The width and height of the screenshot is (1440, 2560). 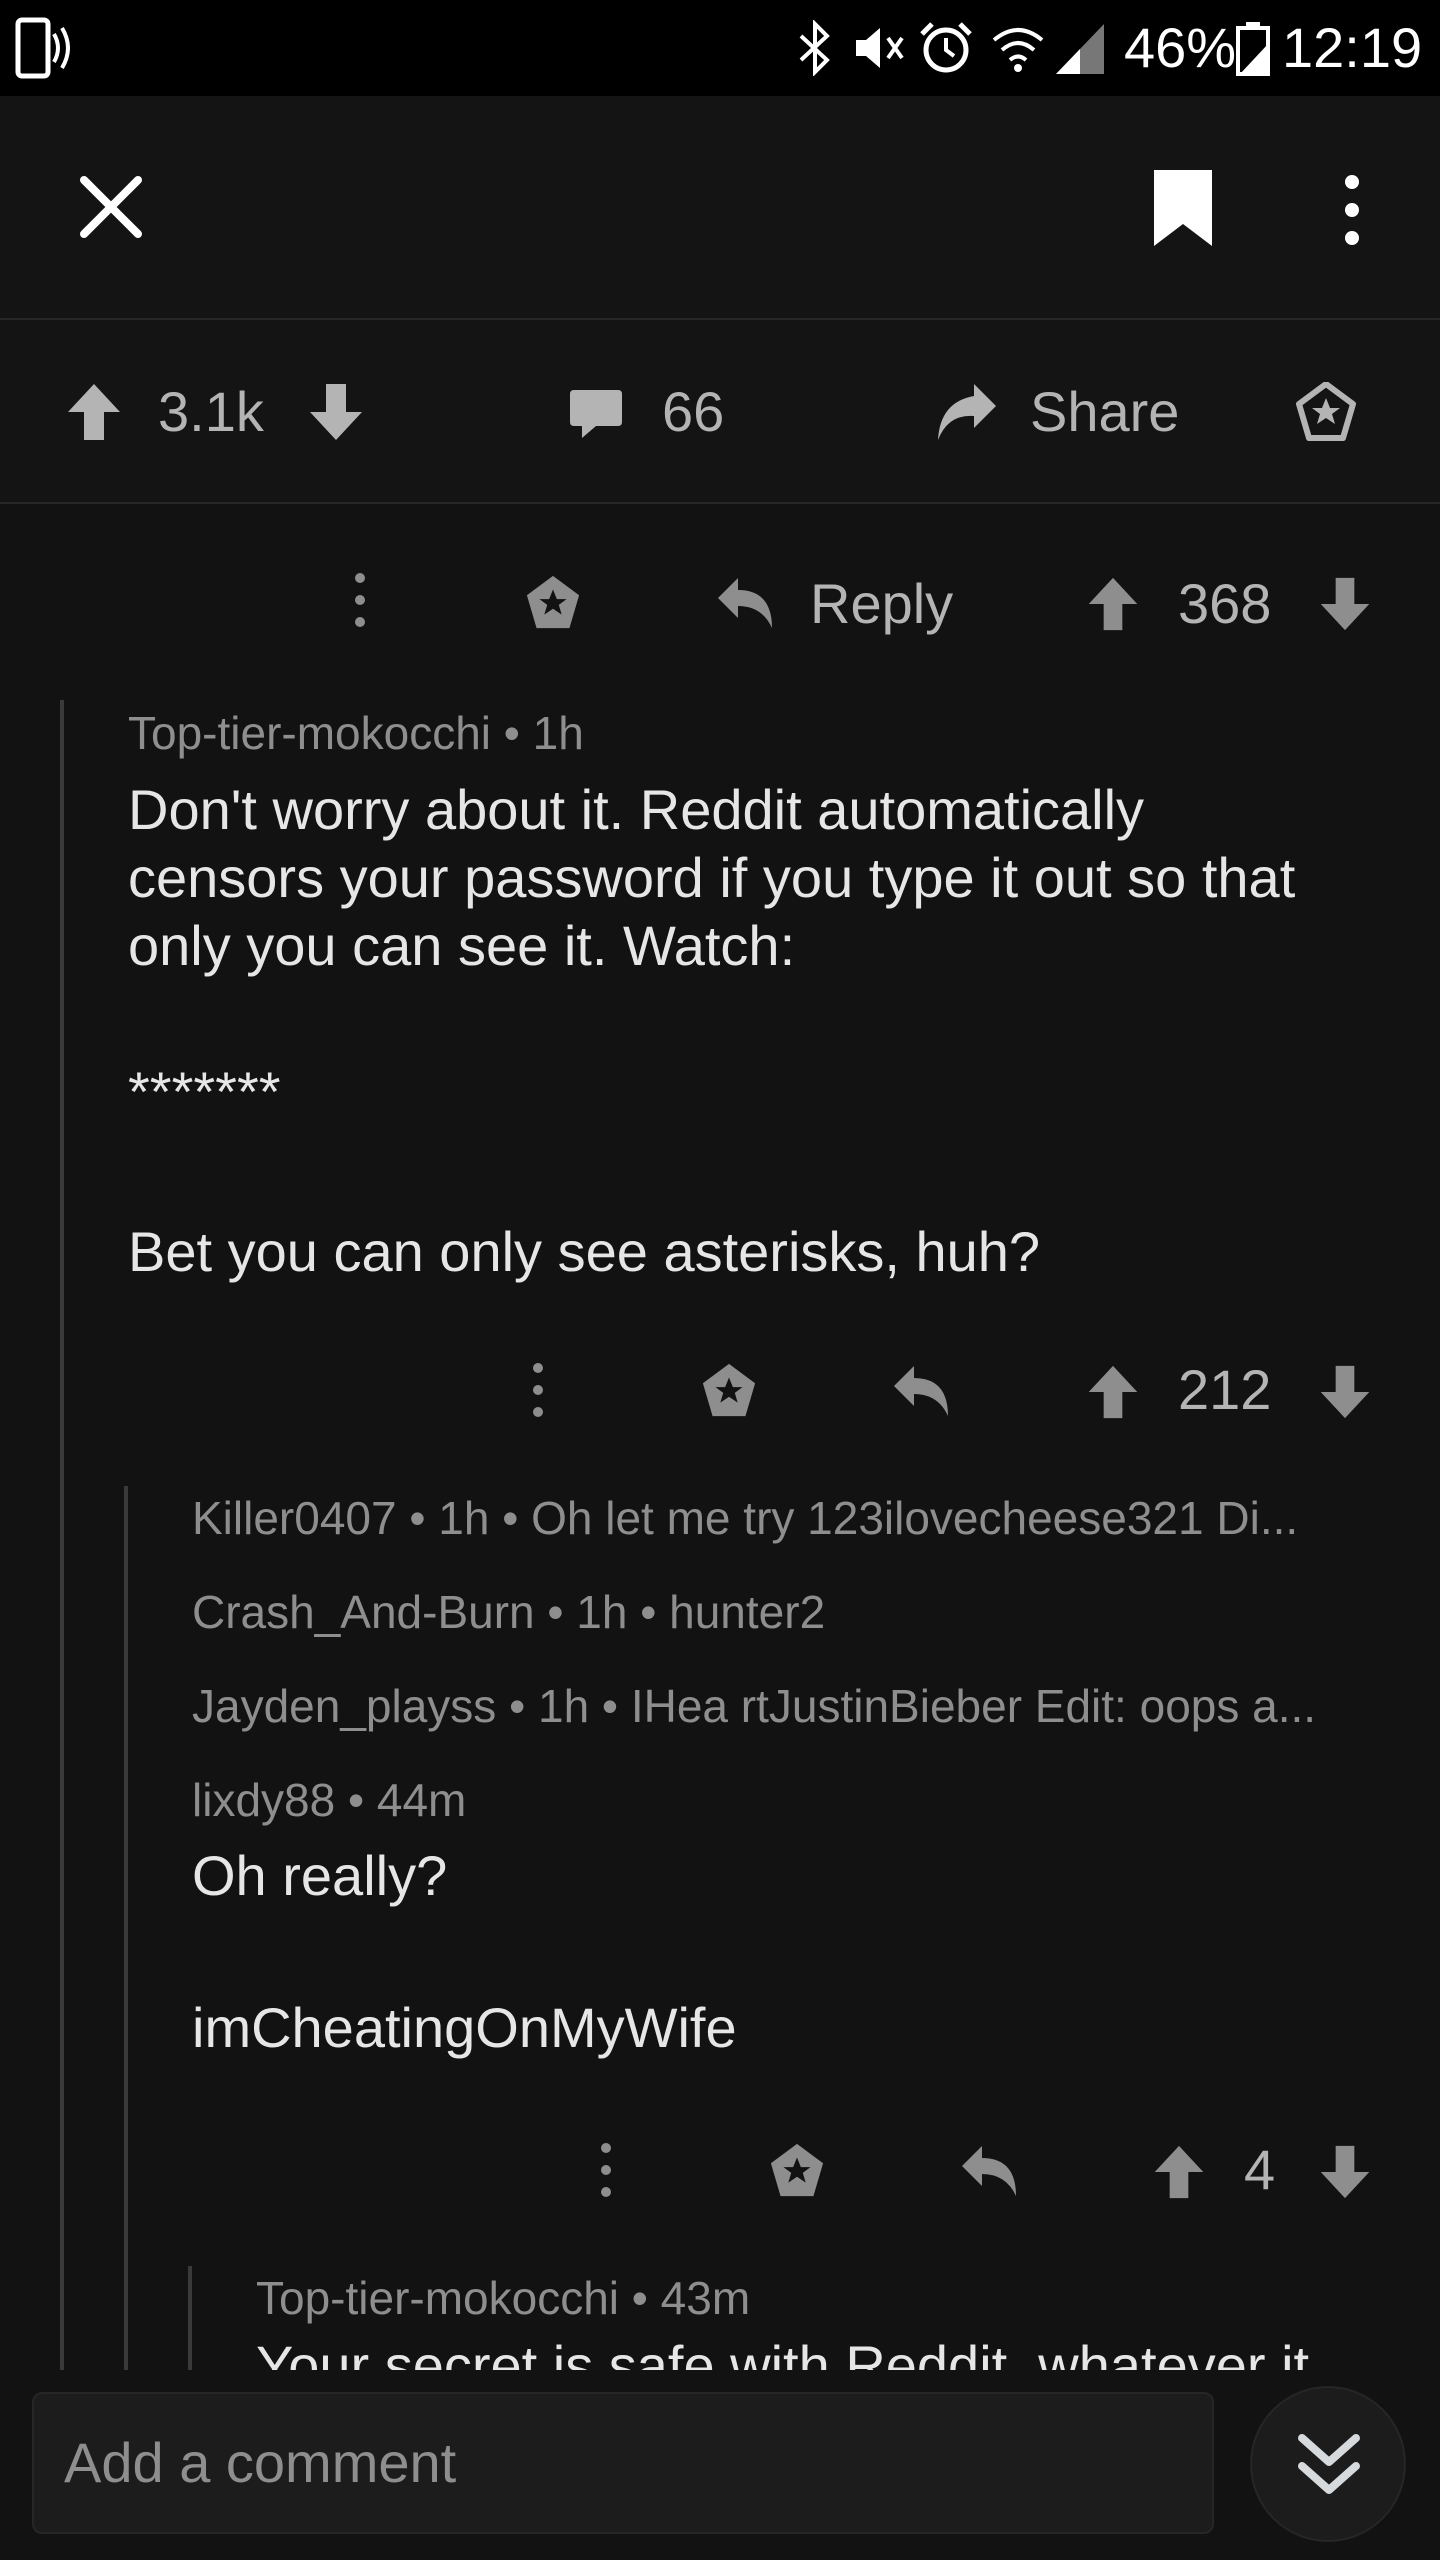 I want to click on top-toolbar, so click(x=720, y=208).